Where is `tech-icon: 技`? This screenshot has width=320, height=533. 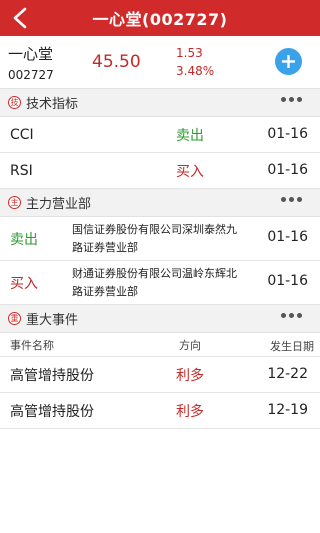
tech-icon: 技 is located at coordinates (14, 102).